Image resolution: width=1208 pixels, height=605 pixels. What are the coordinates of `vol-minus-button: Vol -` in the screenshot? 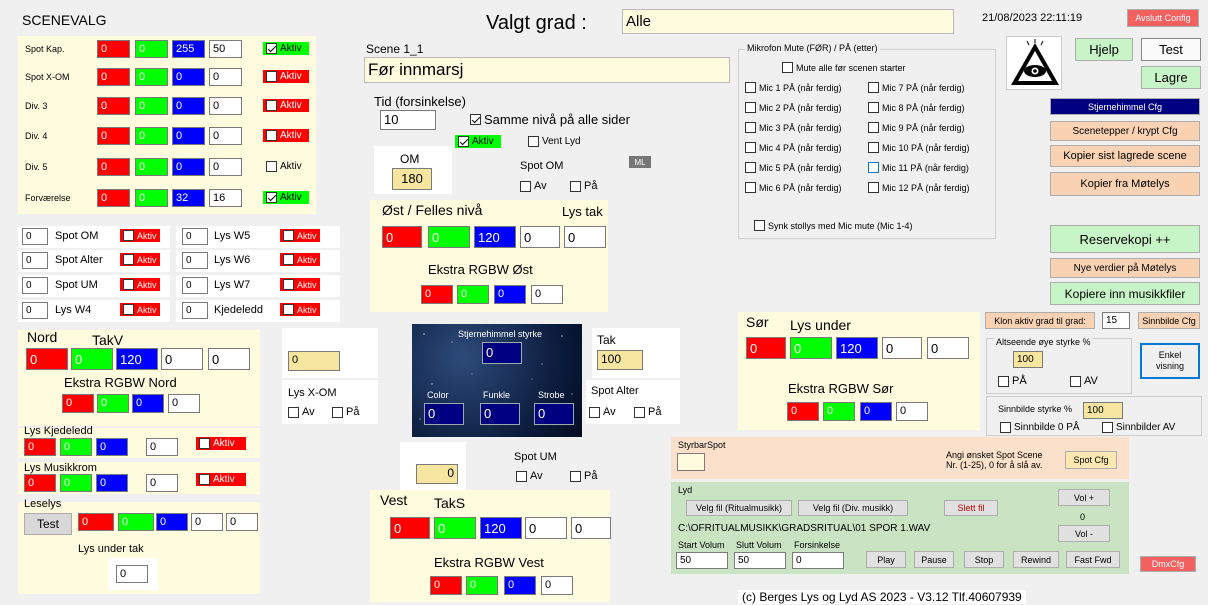 It's located at (1084, 533).